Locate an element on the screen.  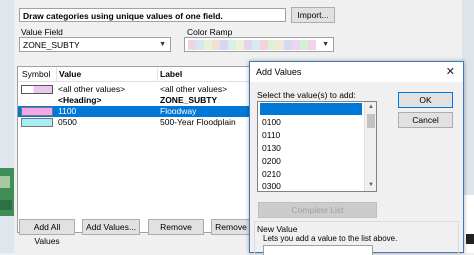
cell-value: 0500 is located at coordinates (67, 122).